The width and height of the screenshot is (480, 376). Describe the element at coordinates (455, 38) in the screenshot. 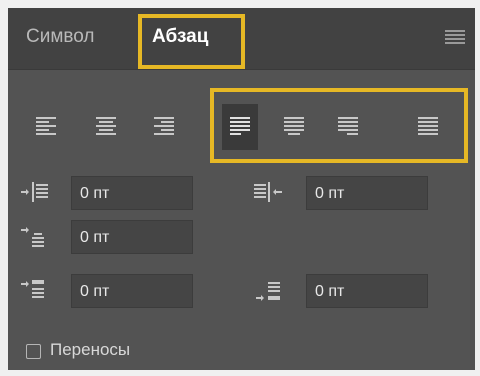

I see `panel-menu-icon` at that location.